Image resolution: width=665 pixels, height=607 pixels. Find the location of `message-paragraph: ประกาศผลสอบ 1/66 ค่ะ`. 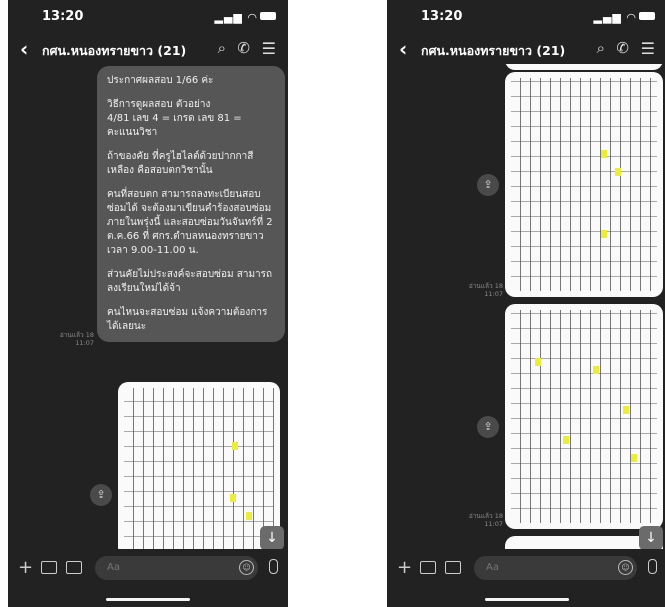

message-paragraph: ประกาศผลสอบ 1/66 ค่ะ is located at coordinates (160, 80).